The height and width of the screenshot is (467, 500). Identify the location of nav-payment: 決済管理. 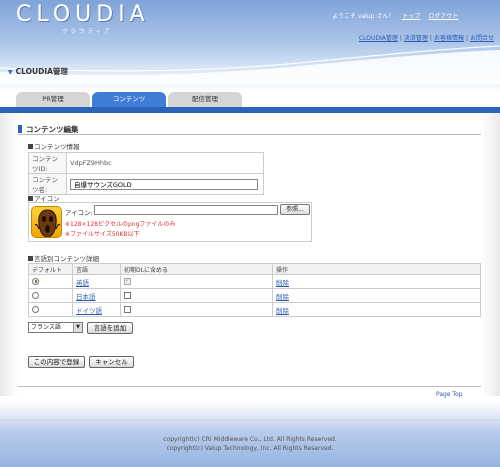
(416, 38).